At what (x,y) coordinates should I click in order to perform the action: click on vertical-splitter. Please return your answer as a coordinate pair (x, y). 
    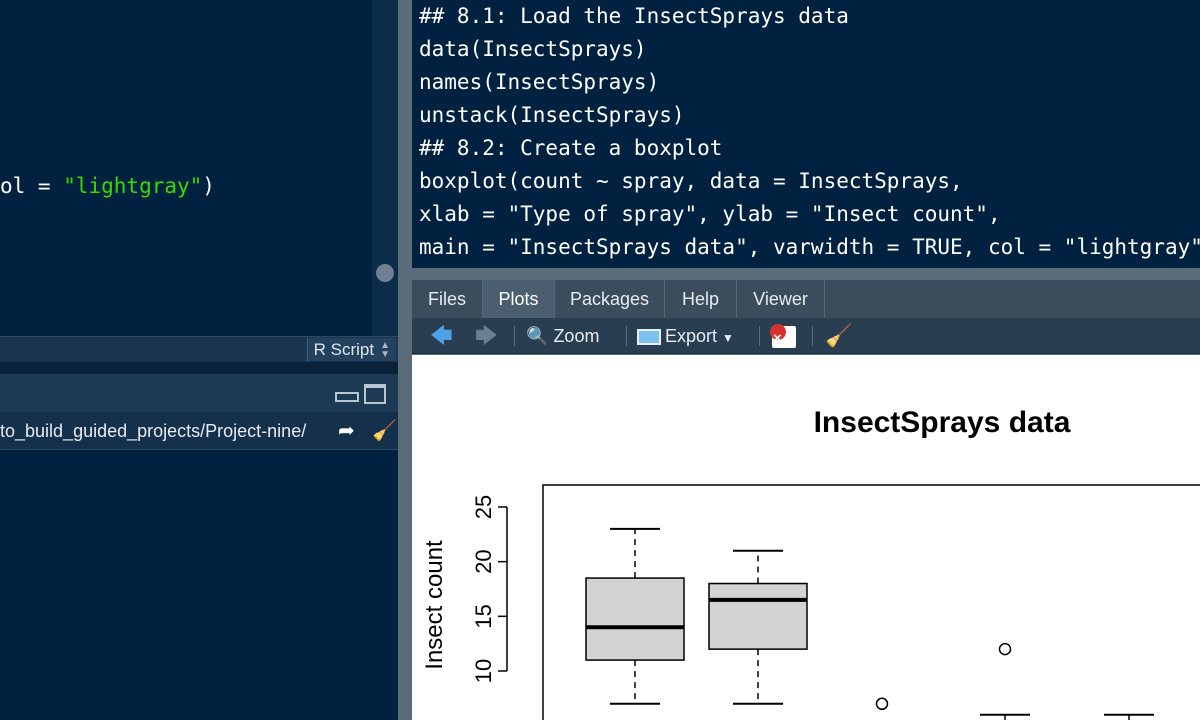
    Looking at the image, I should click on (405, 360).